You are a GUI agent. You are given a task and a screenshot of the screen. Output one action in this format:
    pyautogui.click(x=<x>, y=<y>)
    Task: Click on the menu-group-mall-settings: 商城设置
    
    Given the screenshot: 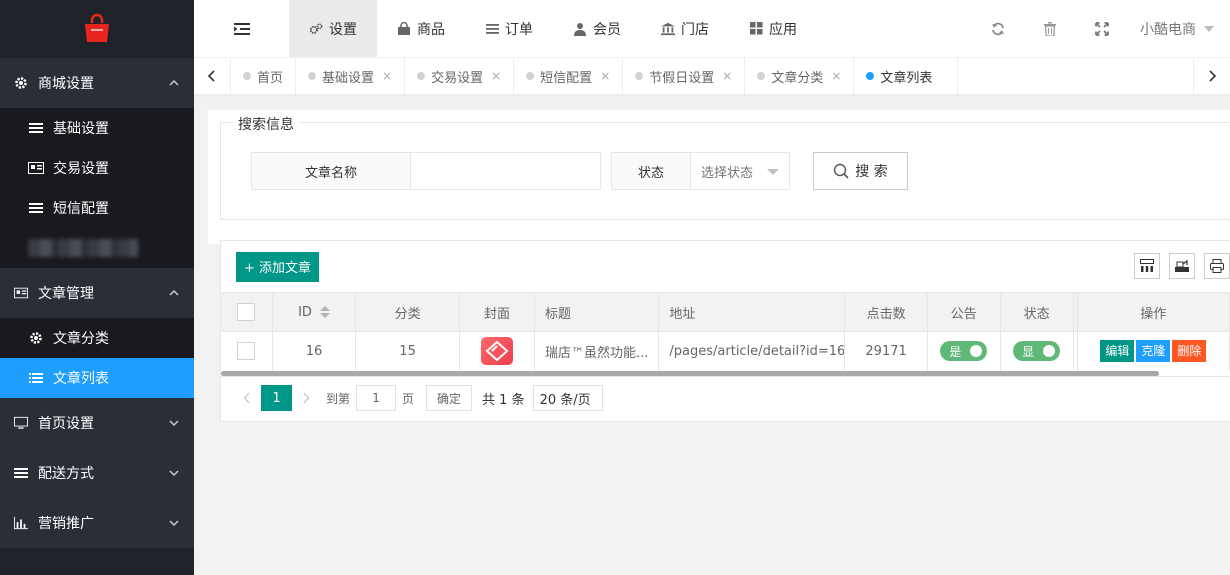 What is the action you would take?
    pyautogui.click(x=97, y=83)
    